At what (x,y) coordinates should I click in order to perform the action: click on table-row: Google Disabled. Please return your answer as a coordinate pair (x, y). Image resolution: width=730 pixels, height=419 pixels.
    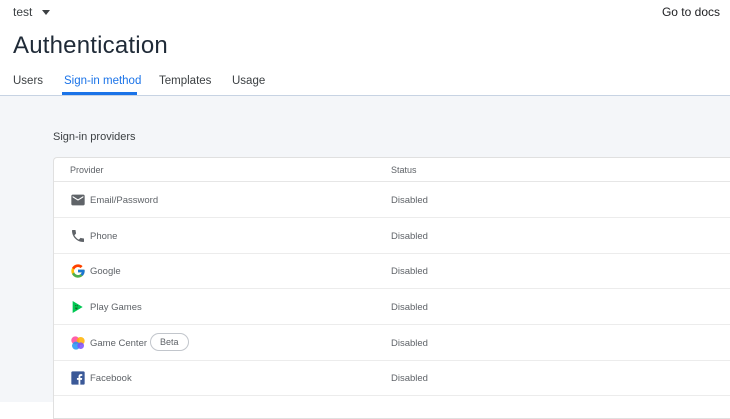
    Looking at the image, I should click on (392, 271).